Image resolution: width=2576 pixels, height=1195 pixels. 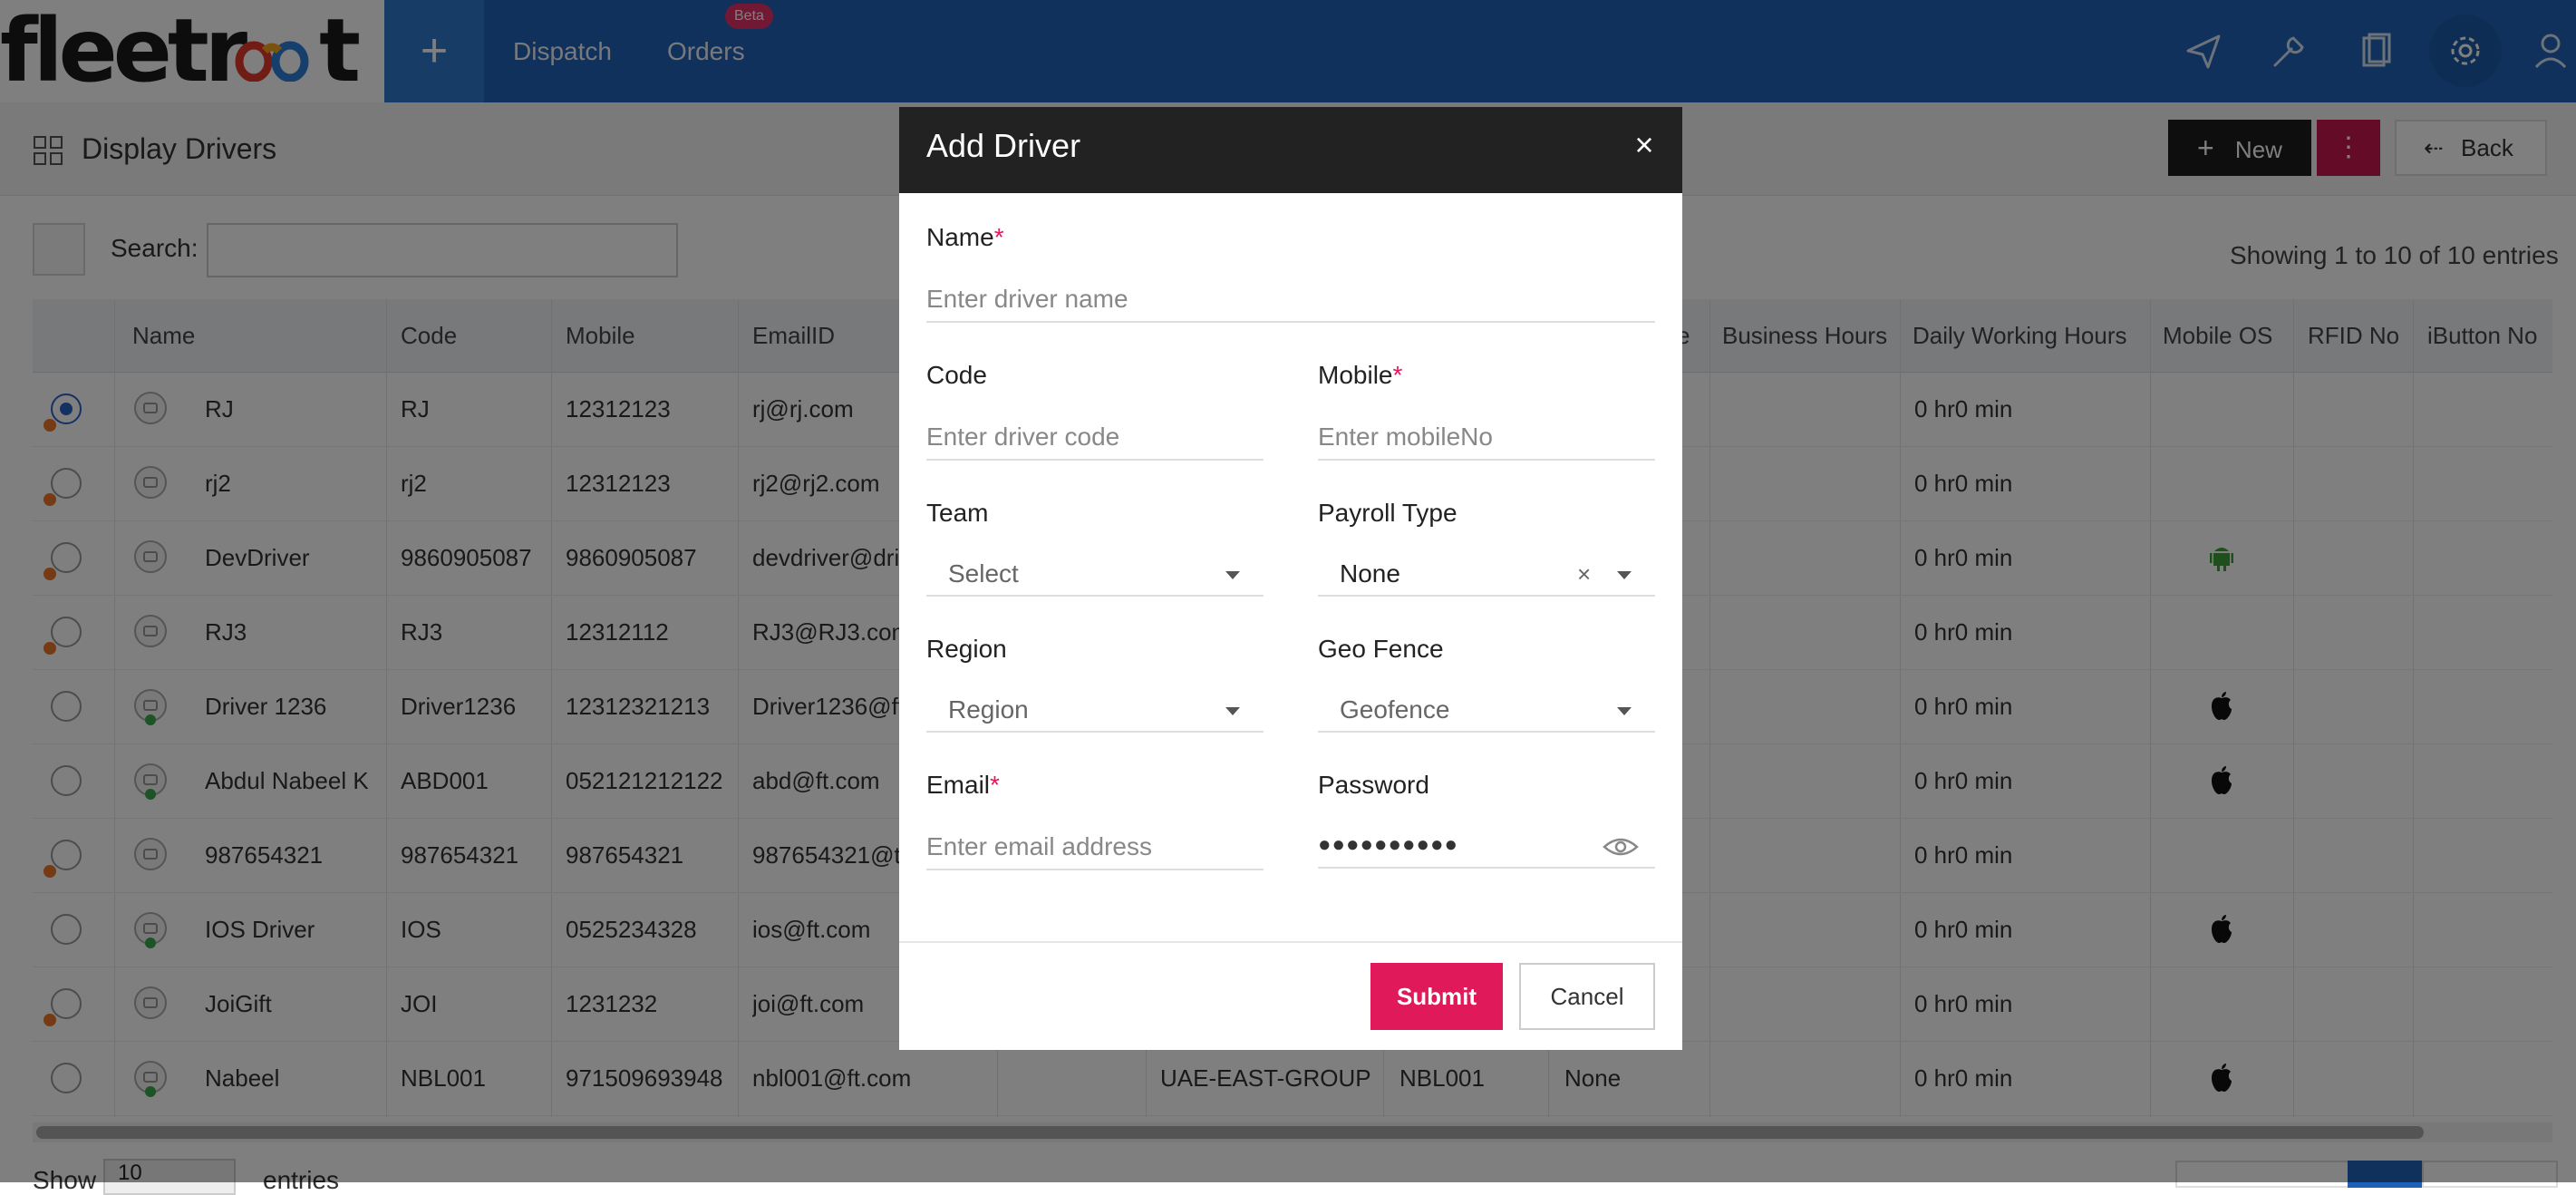 What do you see at coordinates (956, 375) in the screenshot?
I see `code-label: Code` at bounding box center [956, 375].